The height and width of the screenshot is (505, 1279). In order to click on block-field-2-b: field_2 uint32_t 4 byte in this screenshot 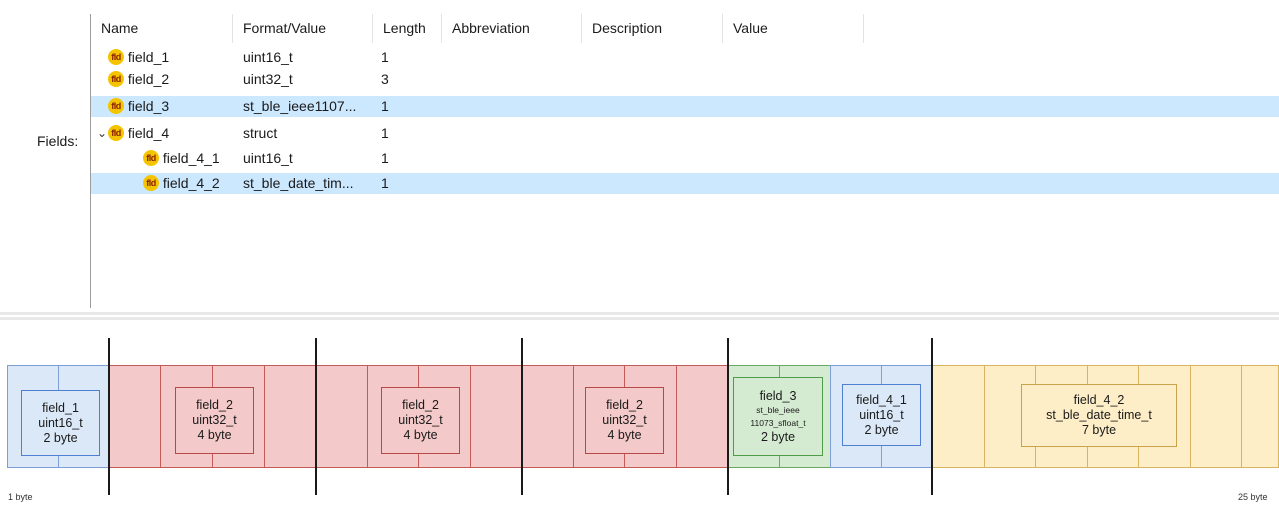, I will do `click(420, 420)`.